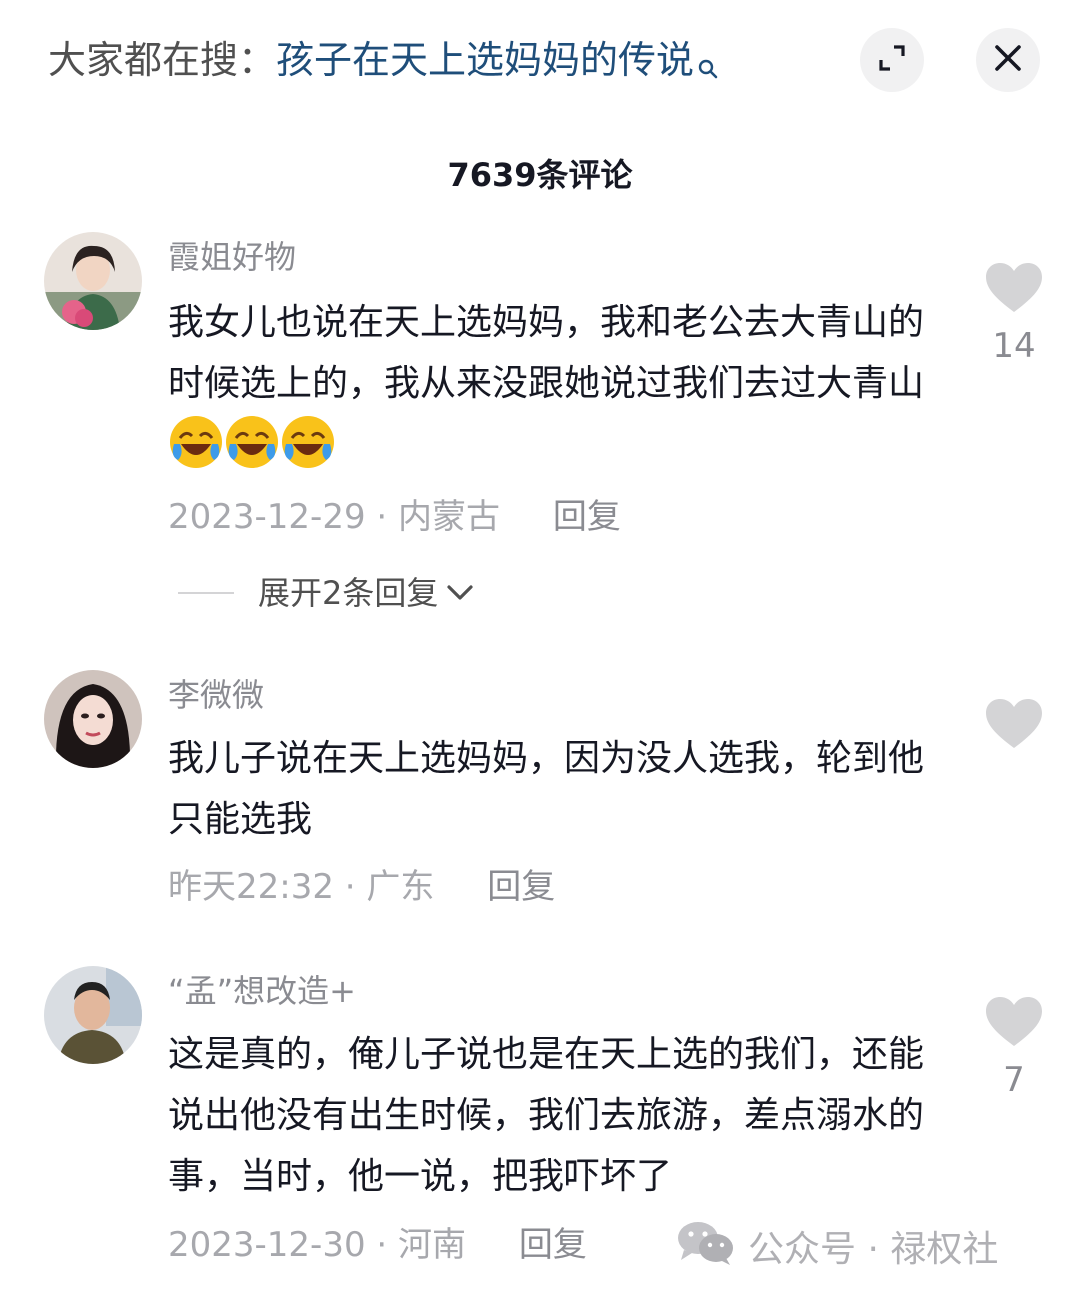 The height and width of the screenshot is (1302, 1080). I want to click on comment-meta: 昨天22:32 · 广东 回复, so click(361, 887).